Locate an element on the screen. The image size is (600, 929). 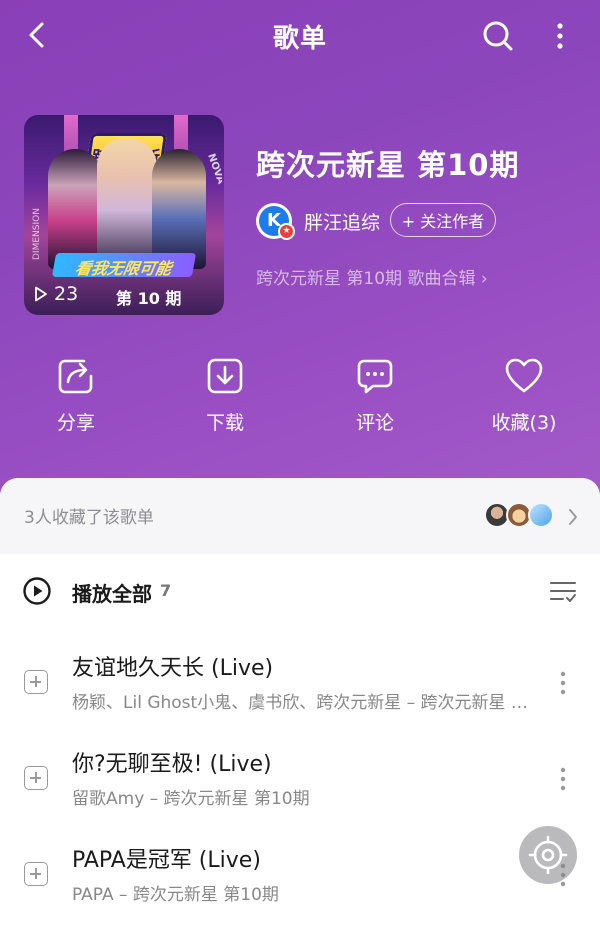
share-button: 分享 is located at coordinates (76, 395).